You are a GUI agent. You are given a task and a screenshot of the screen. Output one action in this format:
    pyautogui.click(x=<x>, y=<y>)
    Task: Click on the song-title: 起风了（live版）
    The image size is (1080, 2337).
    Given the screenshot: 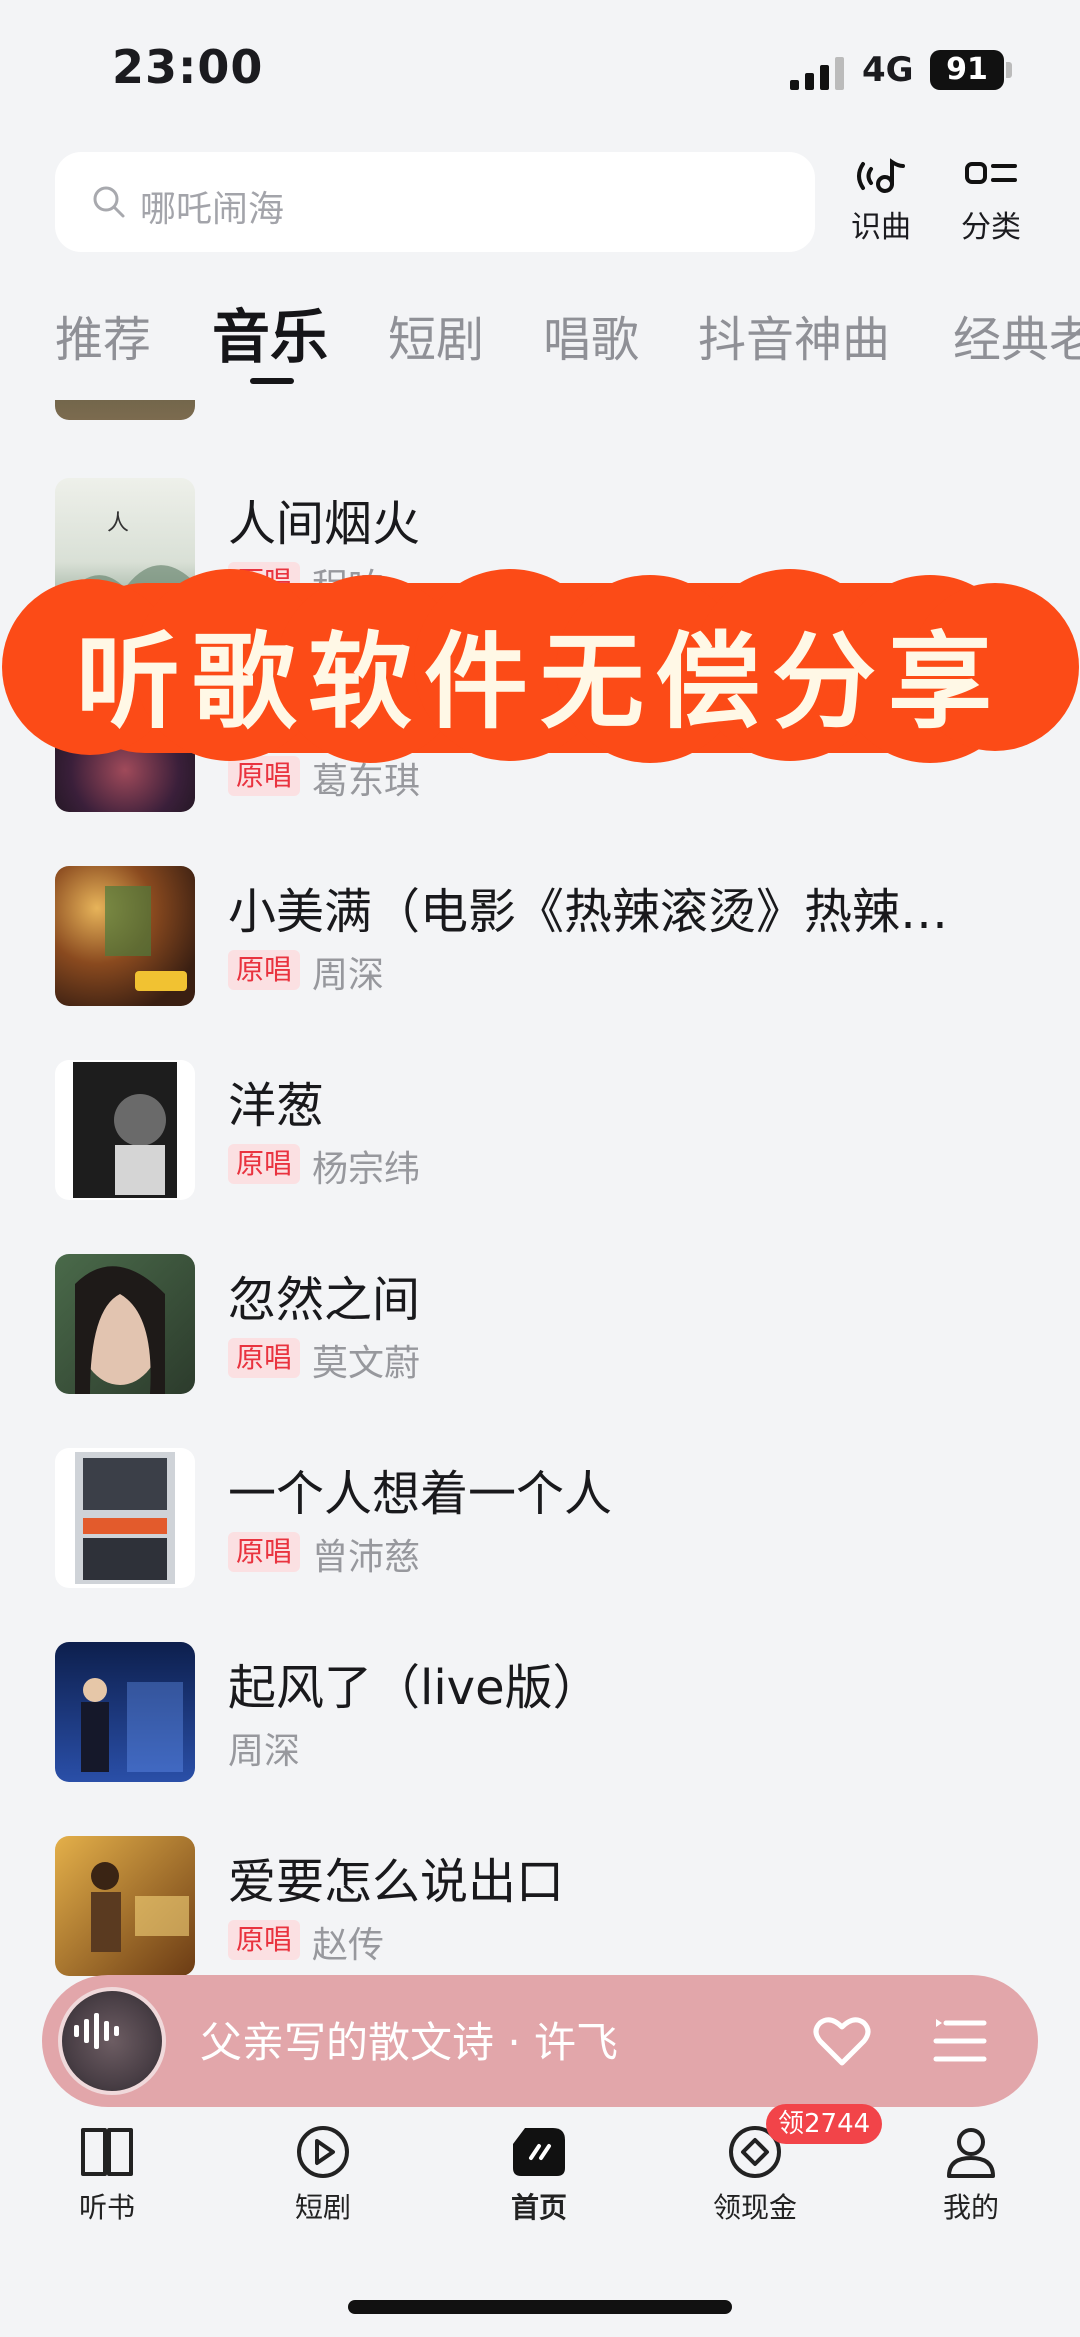 What is the action you would take?
    pyautogui.click(x=414, y=1688)
    